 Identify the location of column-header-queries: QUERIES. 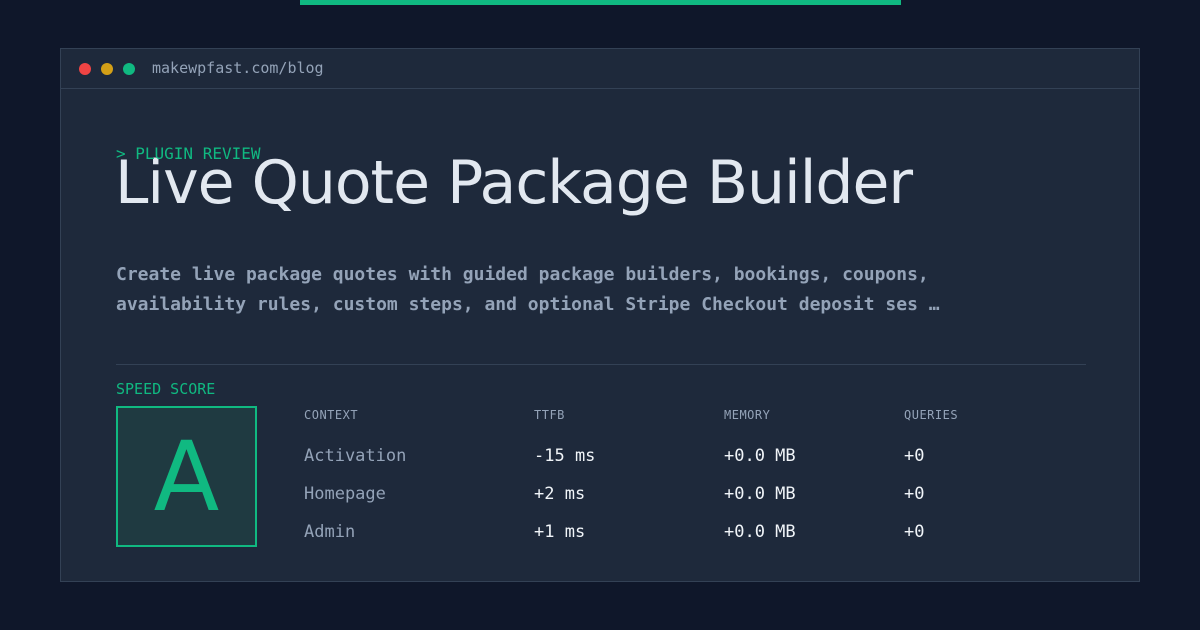
(931, 415).